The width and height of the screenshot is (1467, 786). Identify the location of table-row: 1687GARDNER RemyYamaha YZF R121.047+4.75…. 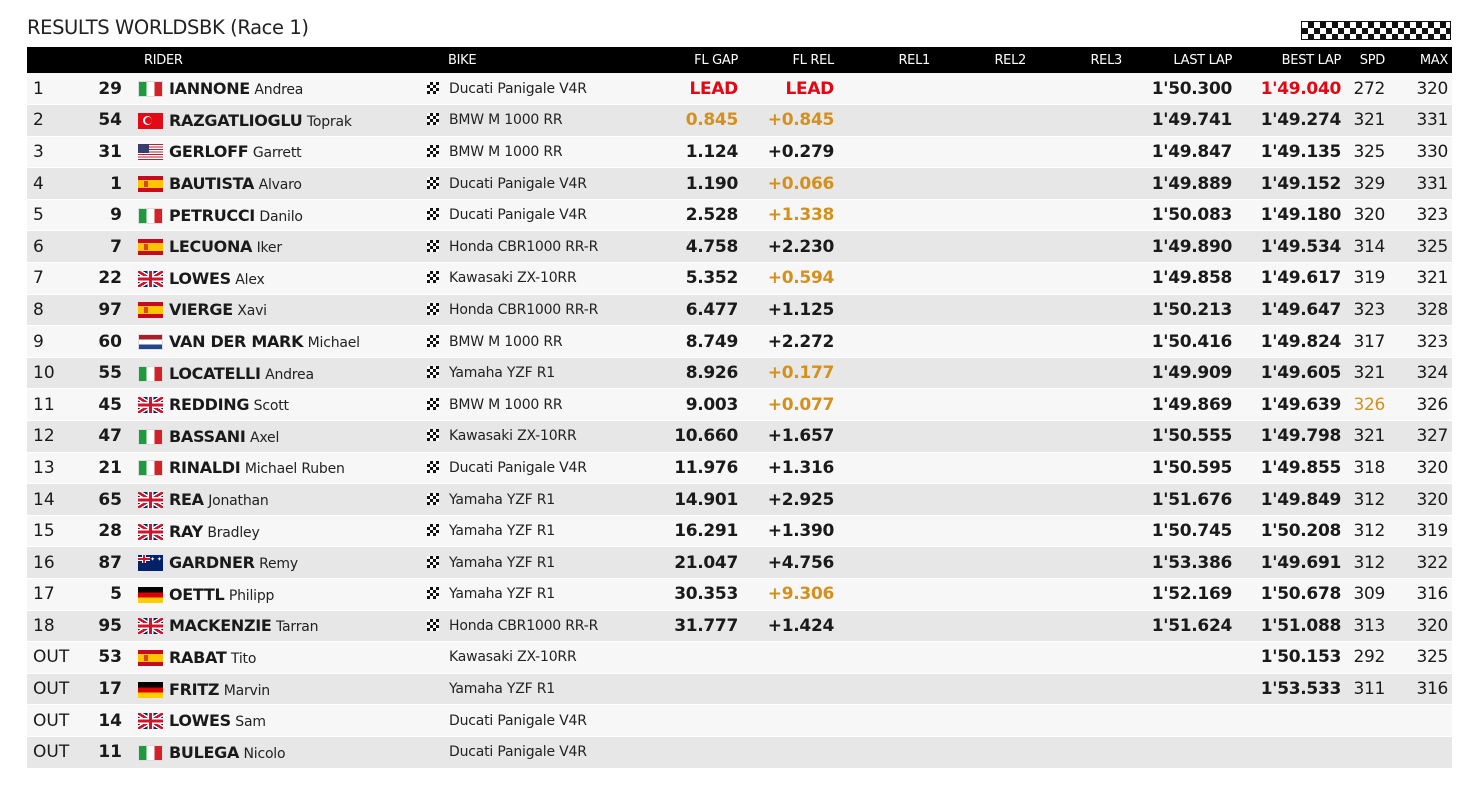
(739, 562).